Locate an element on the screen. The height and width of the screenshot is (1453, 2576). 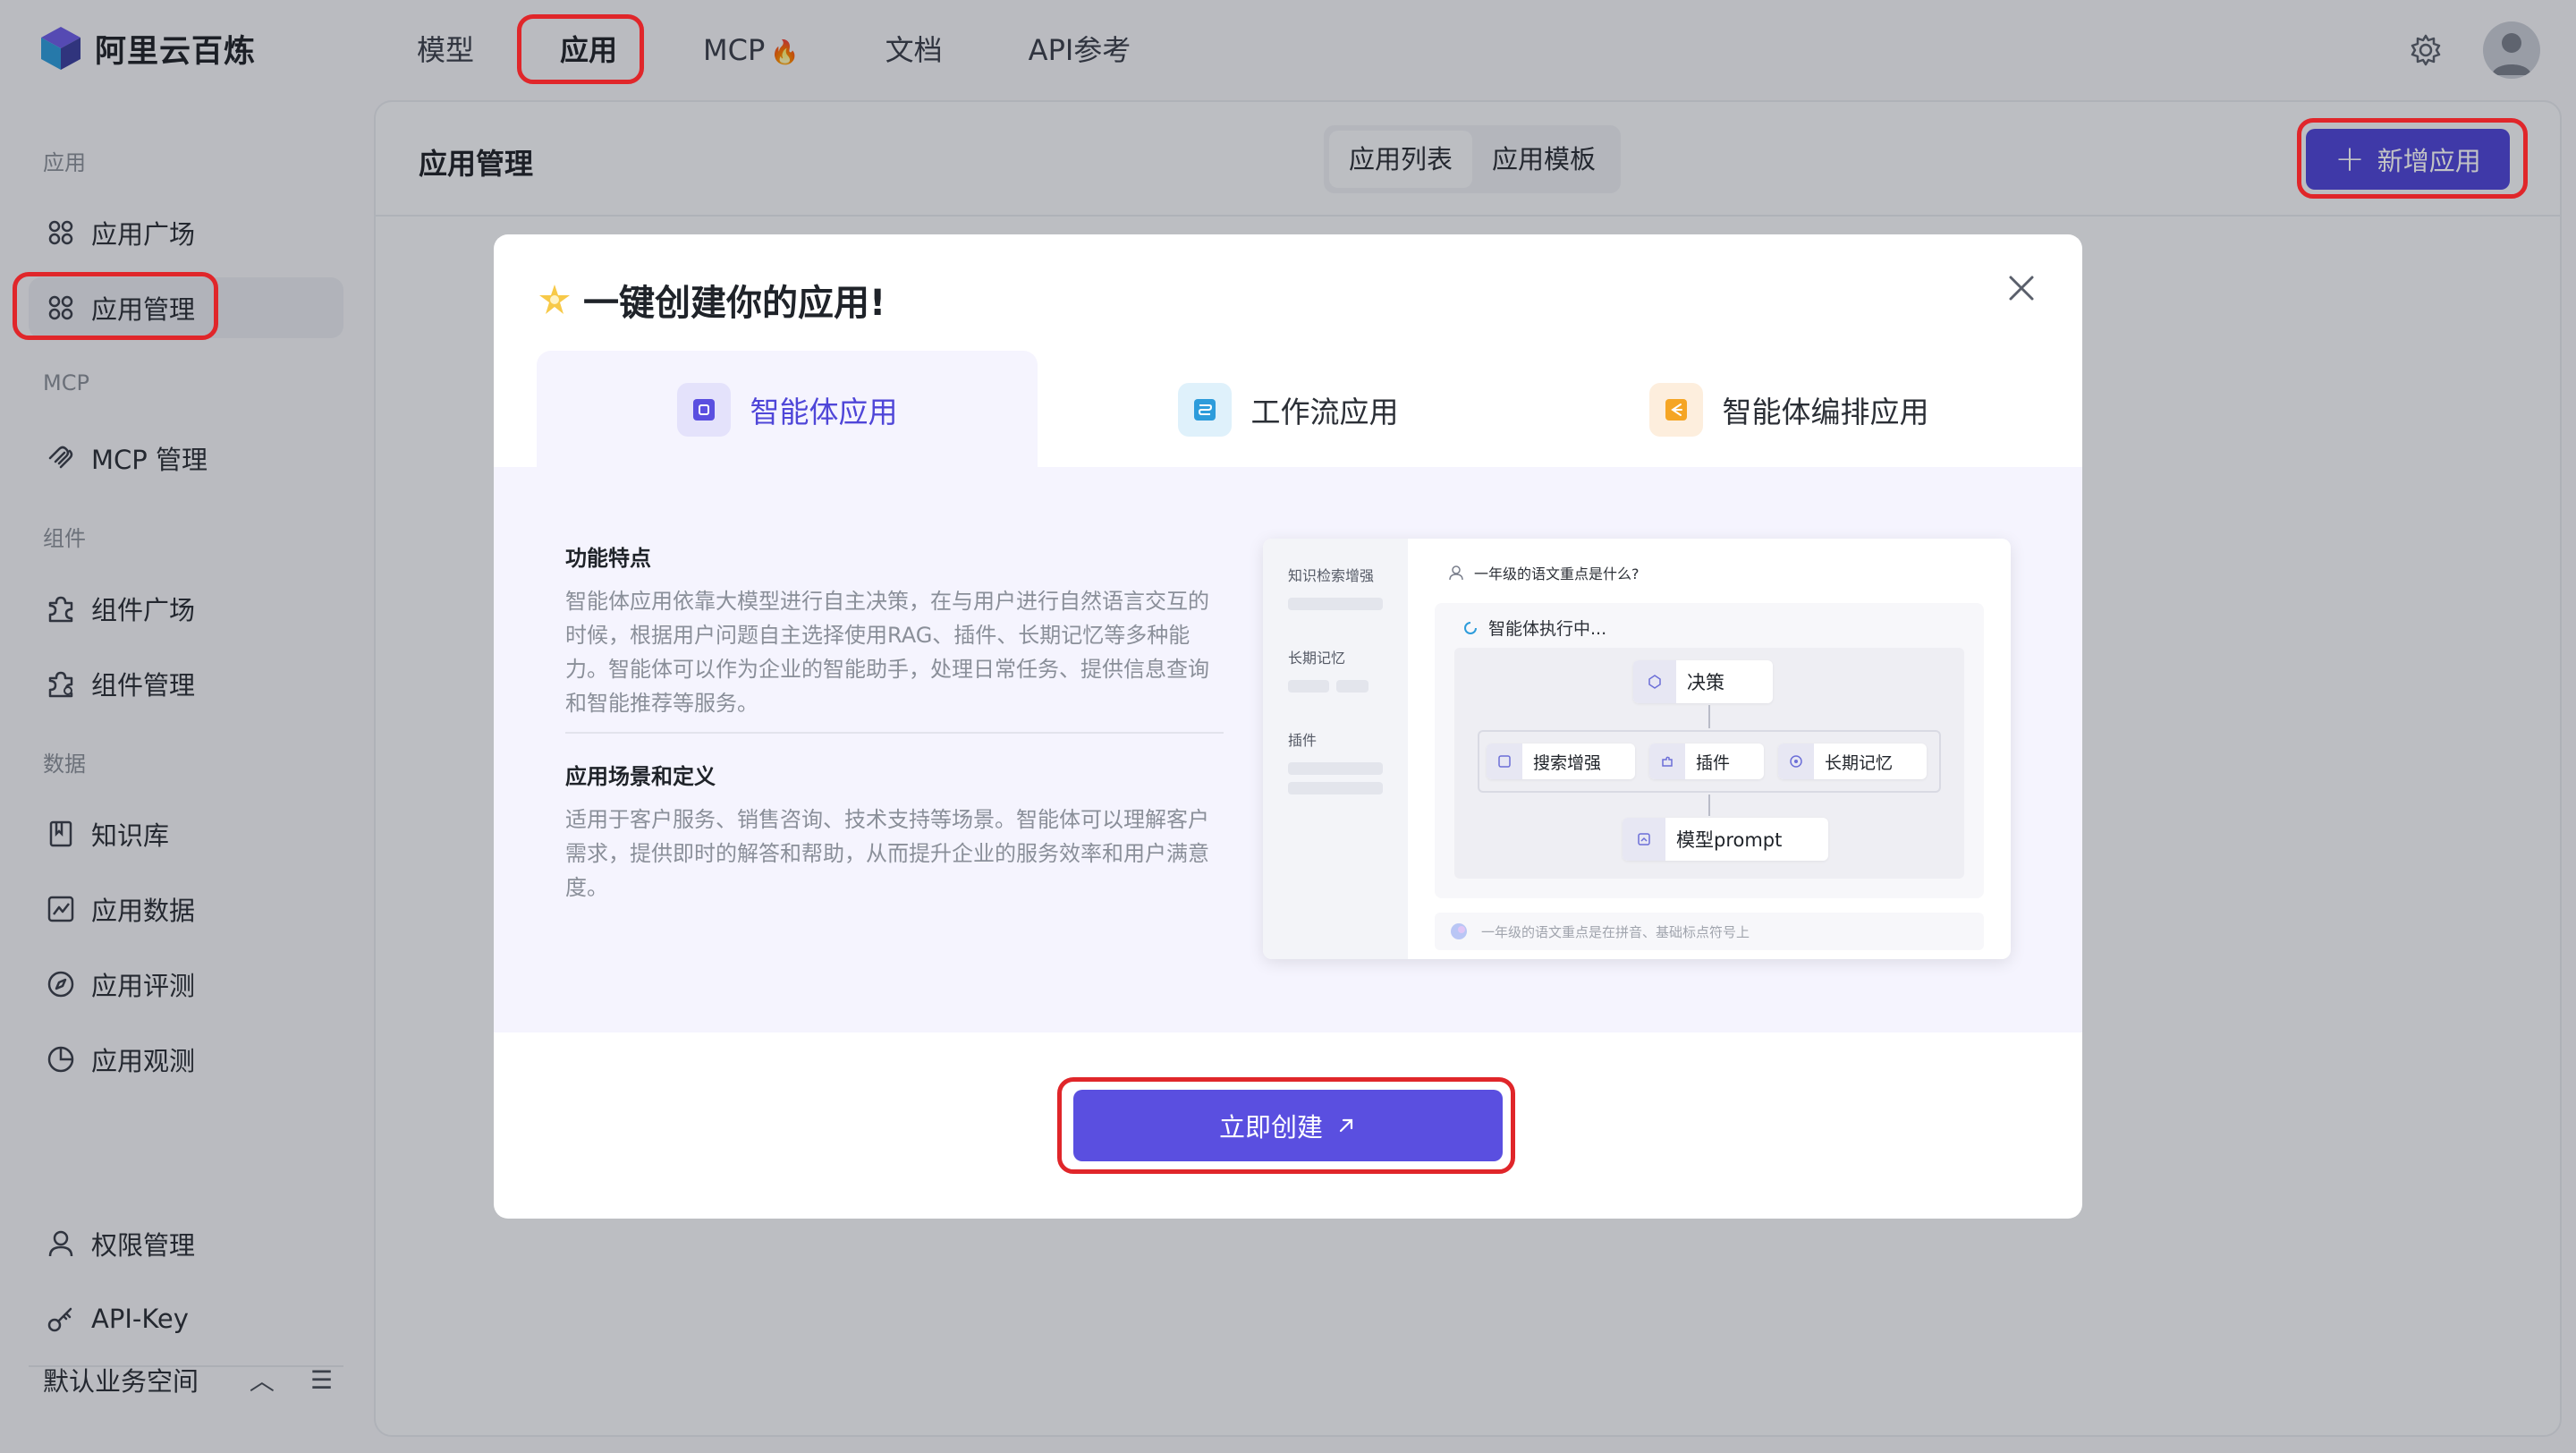
user-icon is located at coordinates (1456, 573).